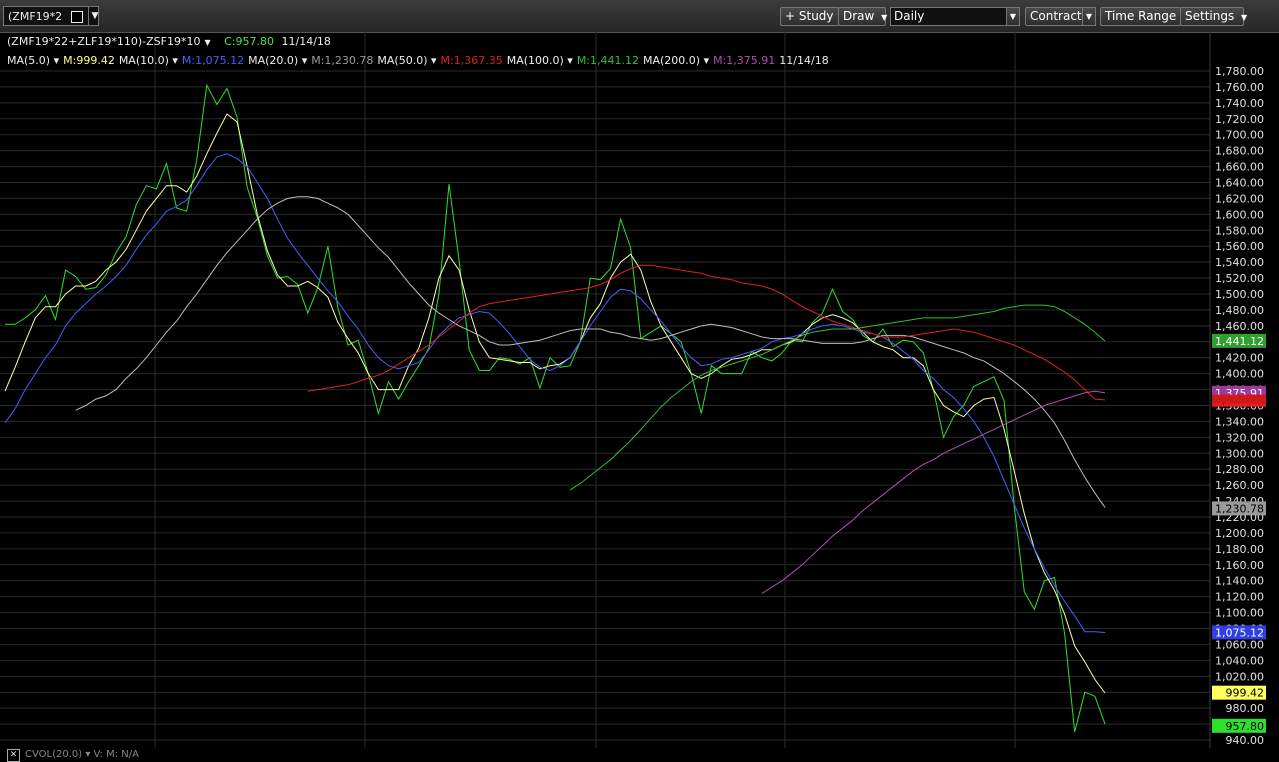  I want to click on value-badge-label: 1,075.12, so click(1239, 632).